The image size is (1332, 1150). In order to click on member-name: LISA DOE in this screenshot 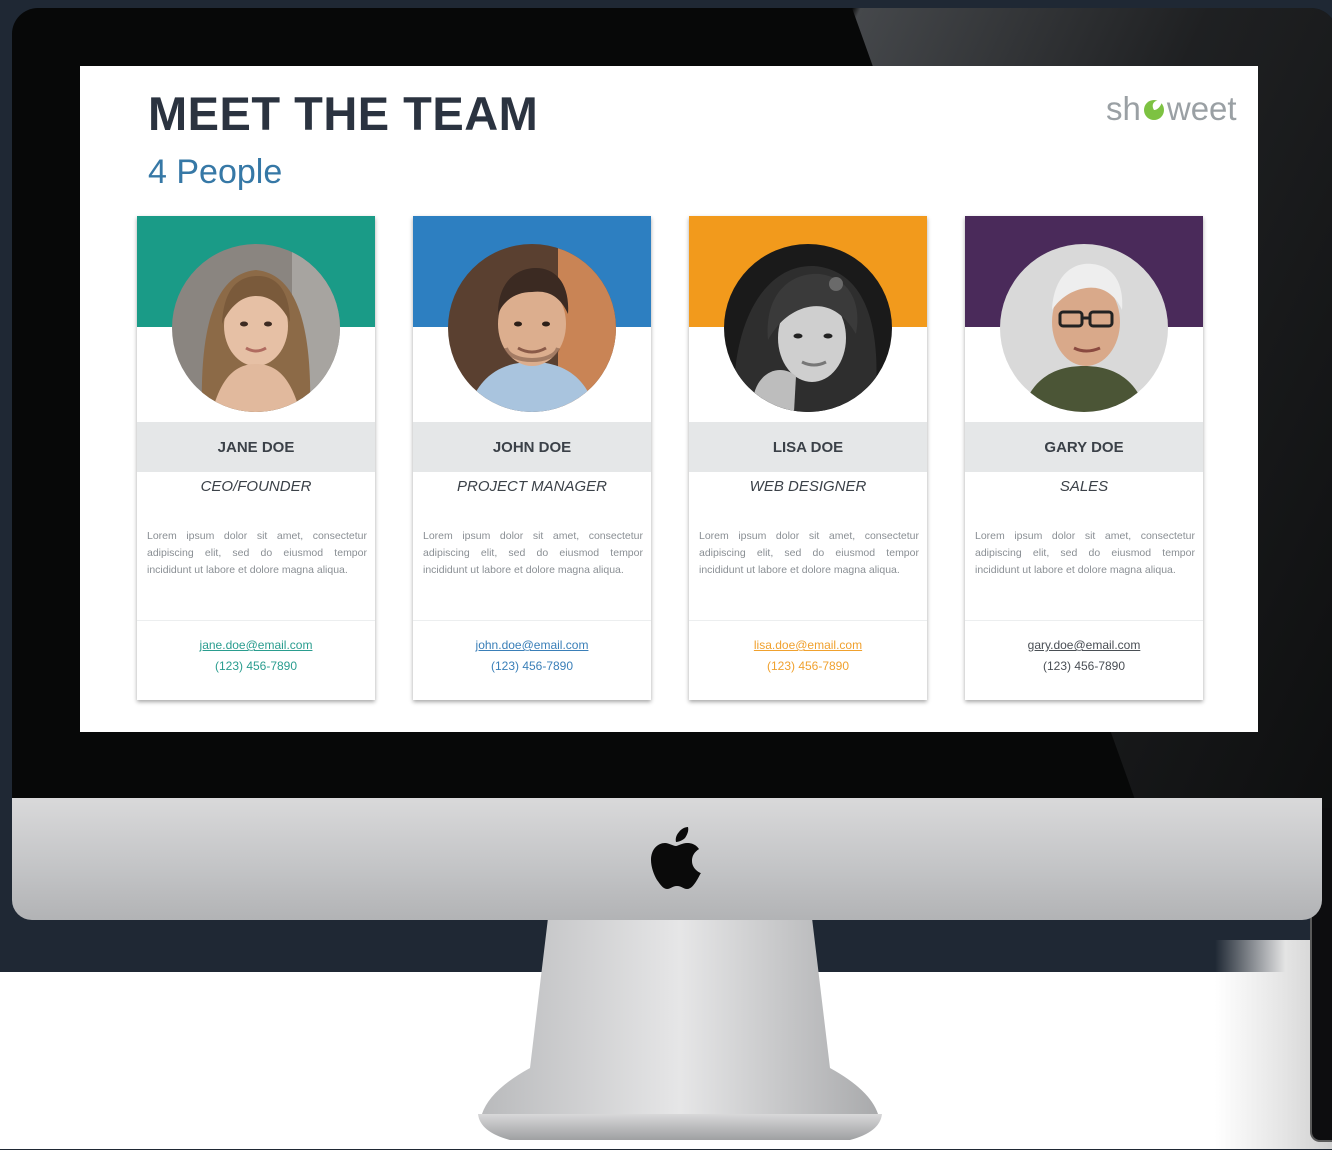, I will do `click(808, 447)`.